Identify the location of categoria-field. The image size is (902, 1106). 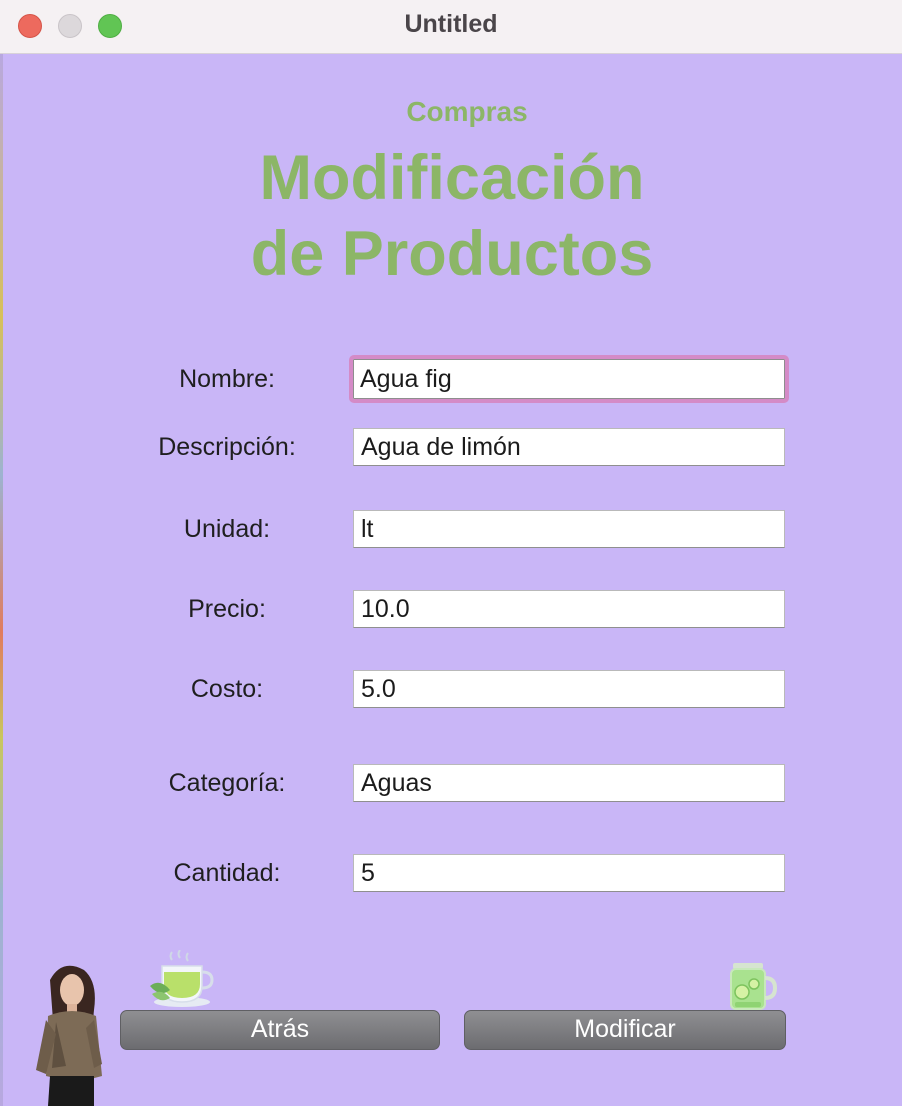
(569, 783).